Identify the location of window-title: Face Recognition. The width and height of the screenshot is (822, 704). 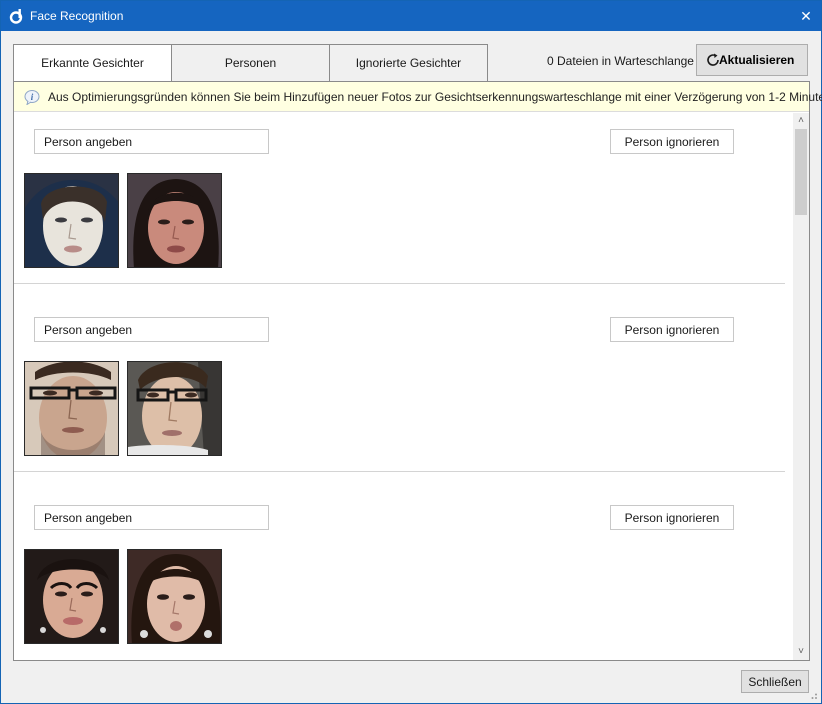
(77, 16).